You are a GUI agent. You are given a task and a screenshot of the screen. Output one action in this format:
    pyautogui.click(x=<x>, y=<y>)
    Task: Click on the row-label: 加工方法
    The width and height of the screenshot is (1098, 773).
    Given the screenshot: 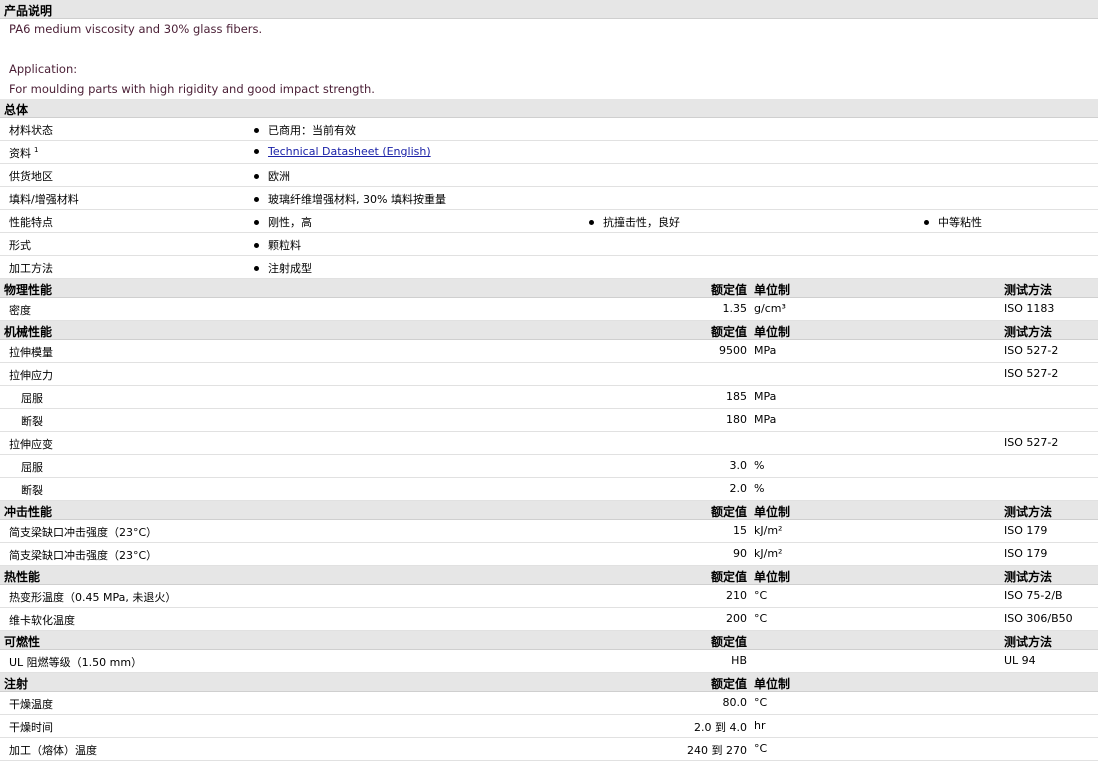 What is the action you would take?
    pyautogui.click(x=31, y=268)
    